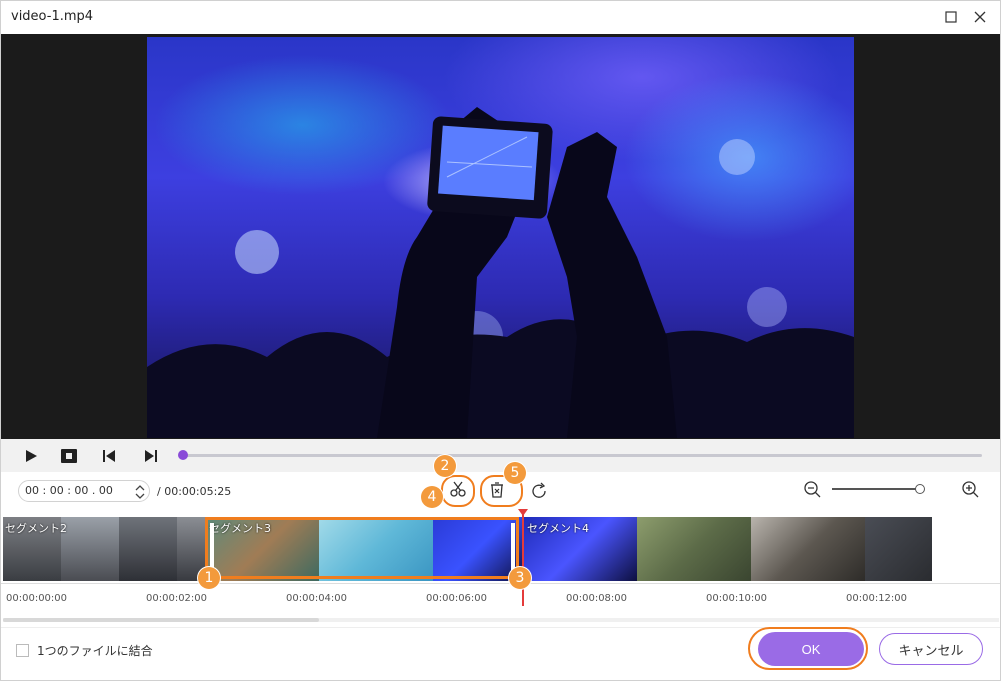 The height and width of the screenshot is (681, 1001). I want to click on duration-label: / 00:00:05:25, so click(194, 491).